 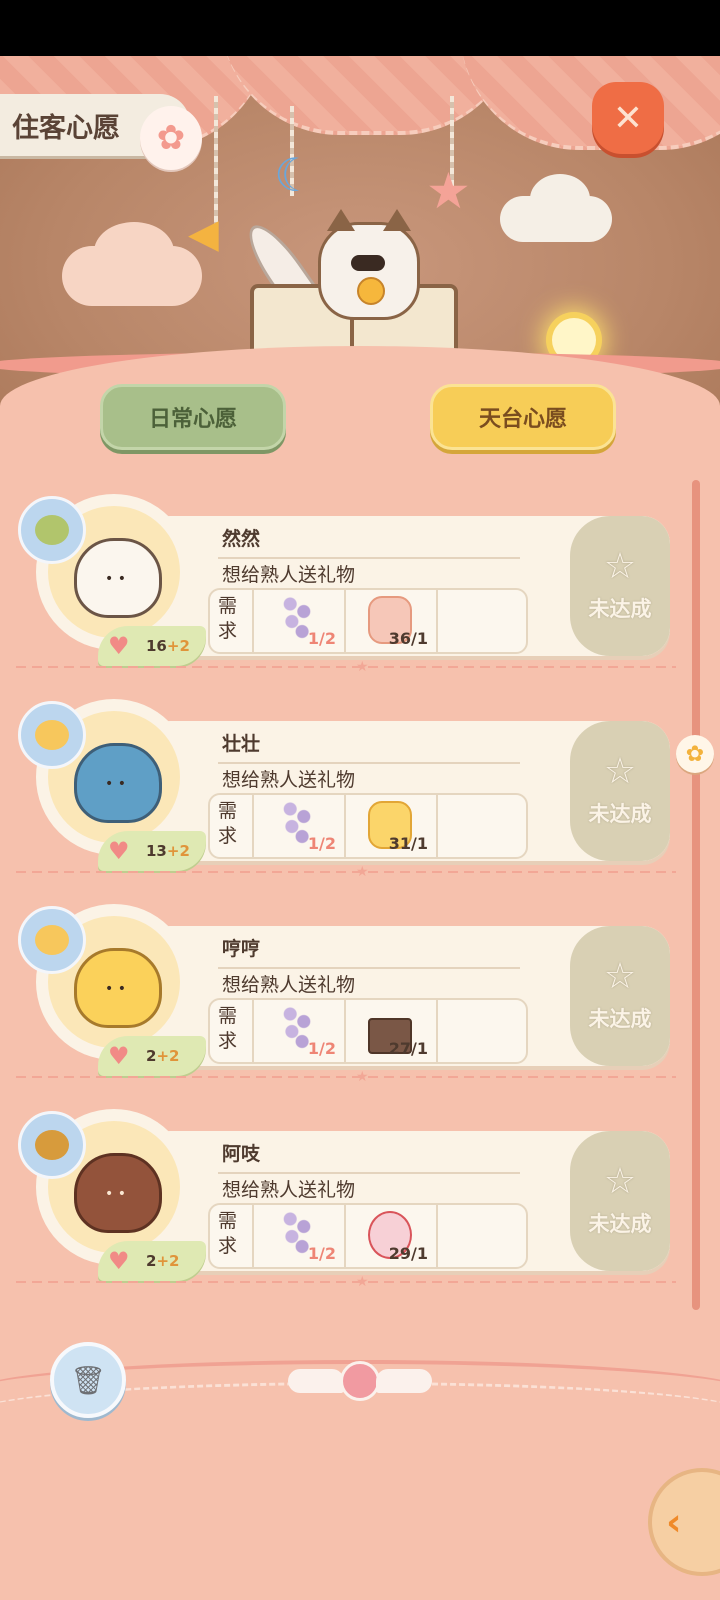 What do you see at coordinates (241, 1154) in the screenshot?
I see `guest-name: 阿吱` at bounding box center [241, 1154].